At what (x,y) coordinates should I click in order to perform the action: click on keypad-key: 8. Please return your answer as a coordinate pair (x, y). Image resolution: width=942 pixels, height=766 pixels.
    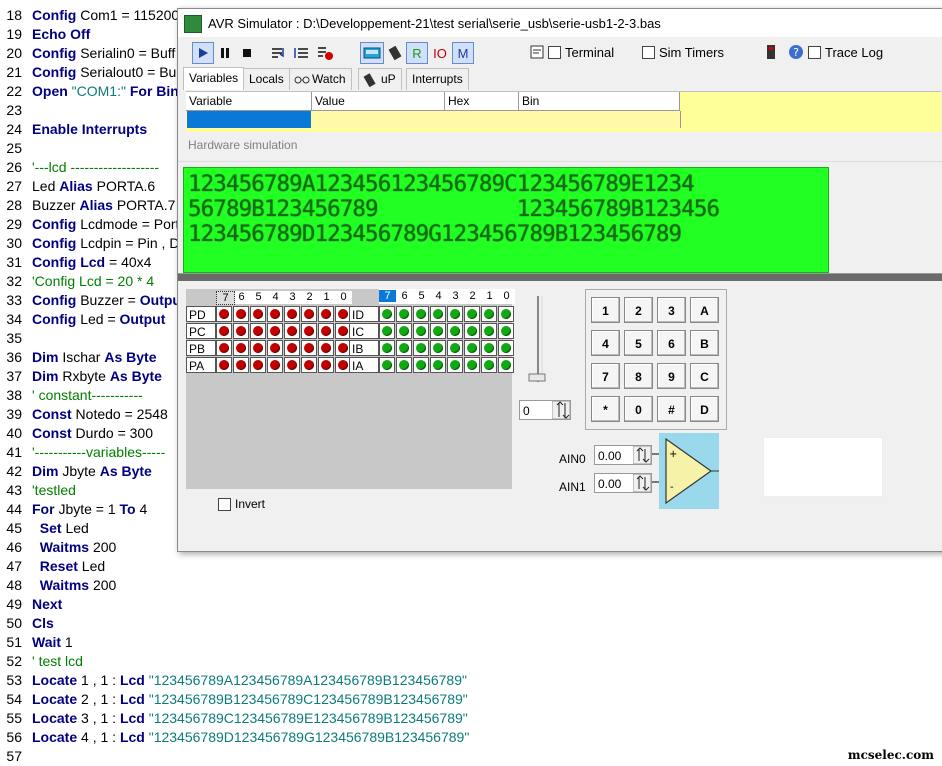
    Looking at the image, I should click on (638, 376).